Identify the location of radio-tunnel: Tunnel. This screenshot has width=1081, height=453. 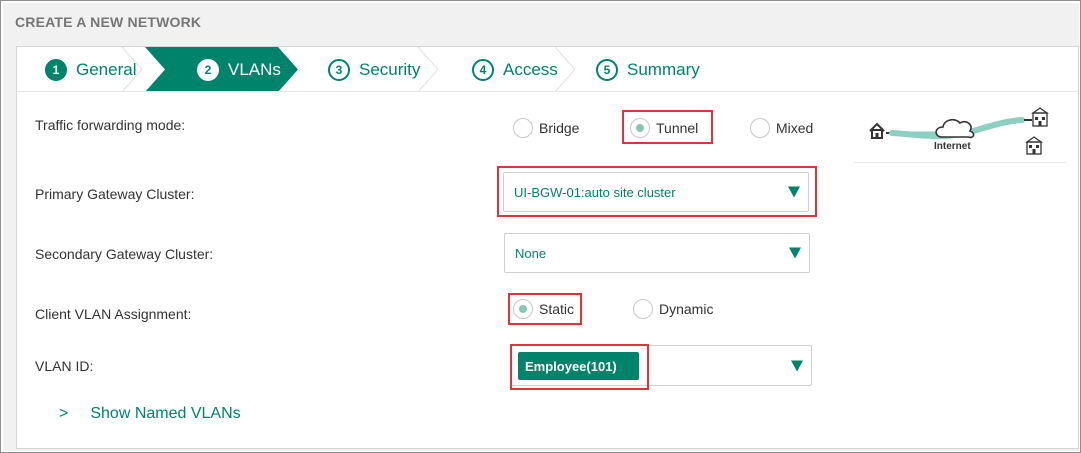
(664, 128).